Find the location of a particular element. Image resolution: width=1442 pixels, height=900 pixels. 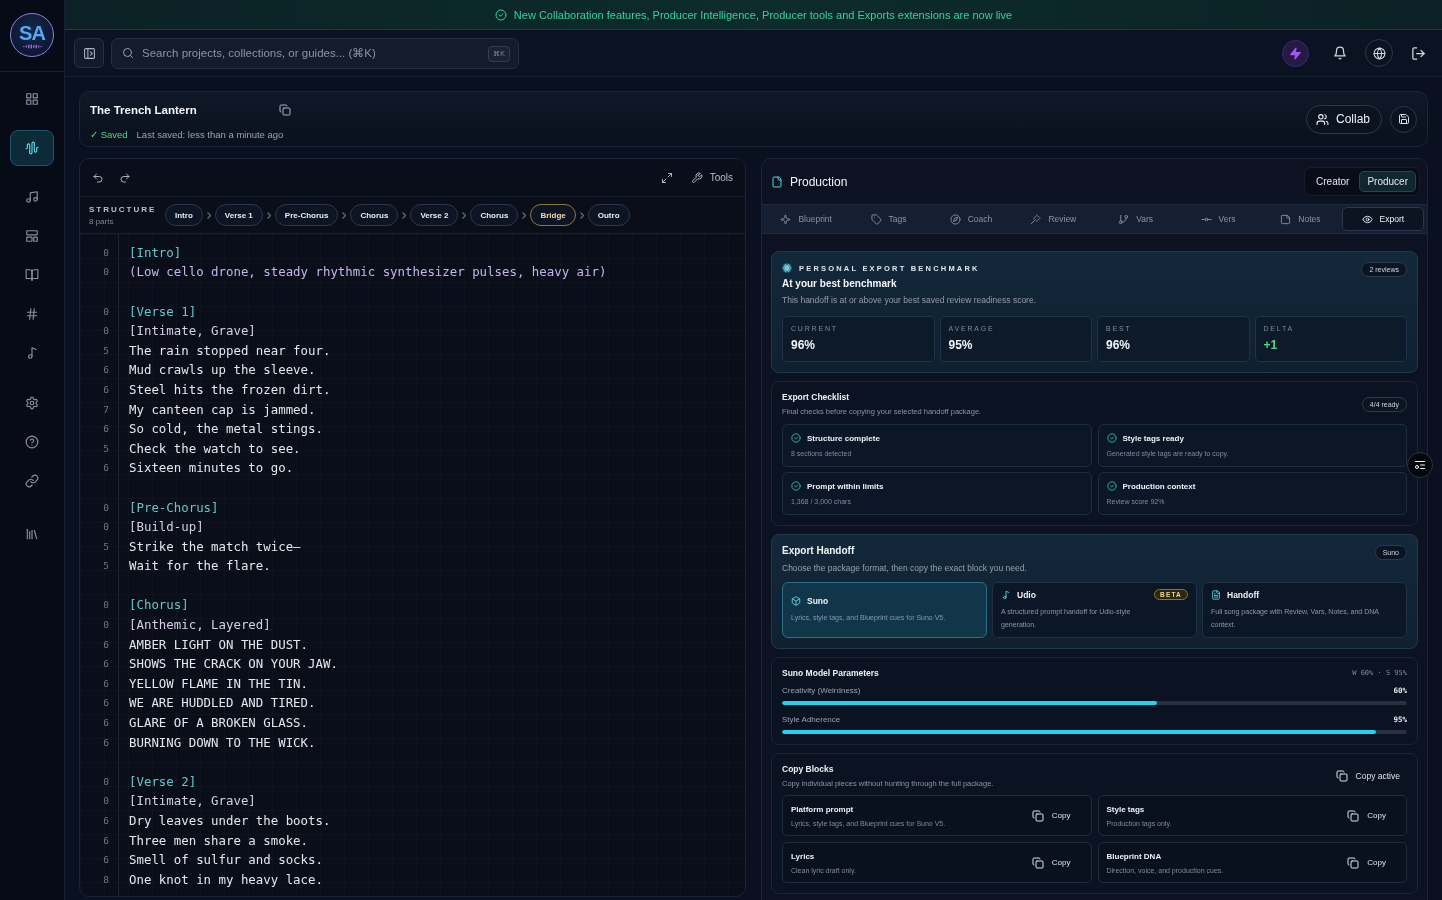

lyric-line: The rain stopped near four. is located at coordinates (230, 350).